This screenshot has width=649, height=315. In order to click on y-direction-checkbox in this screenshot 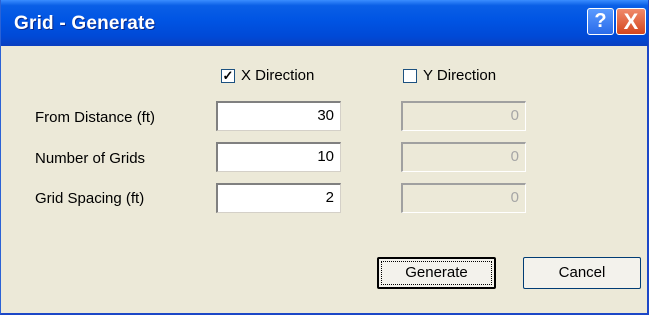, I will do `click(410, 76)`.